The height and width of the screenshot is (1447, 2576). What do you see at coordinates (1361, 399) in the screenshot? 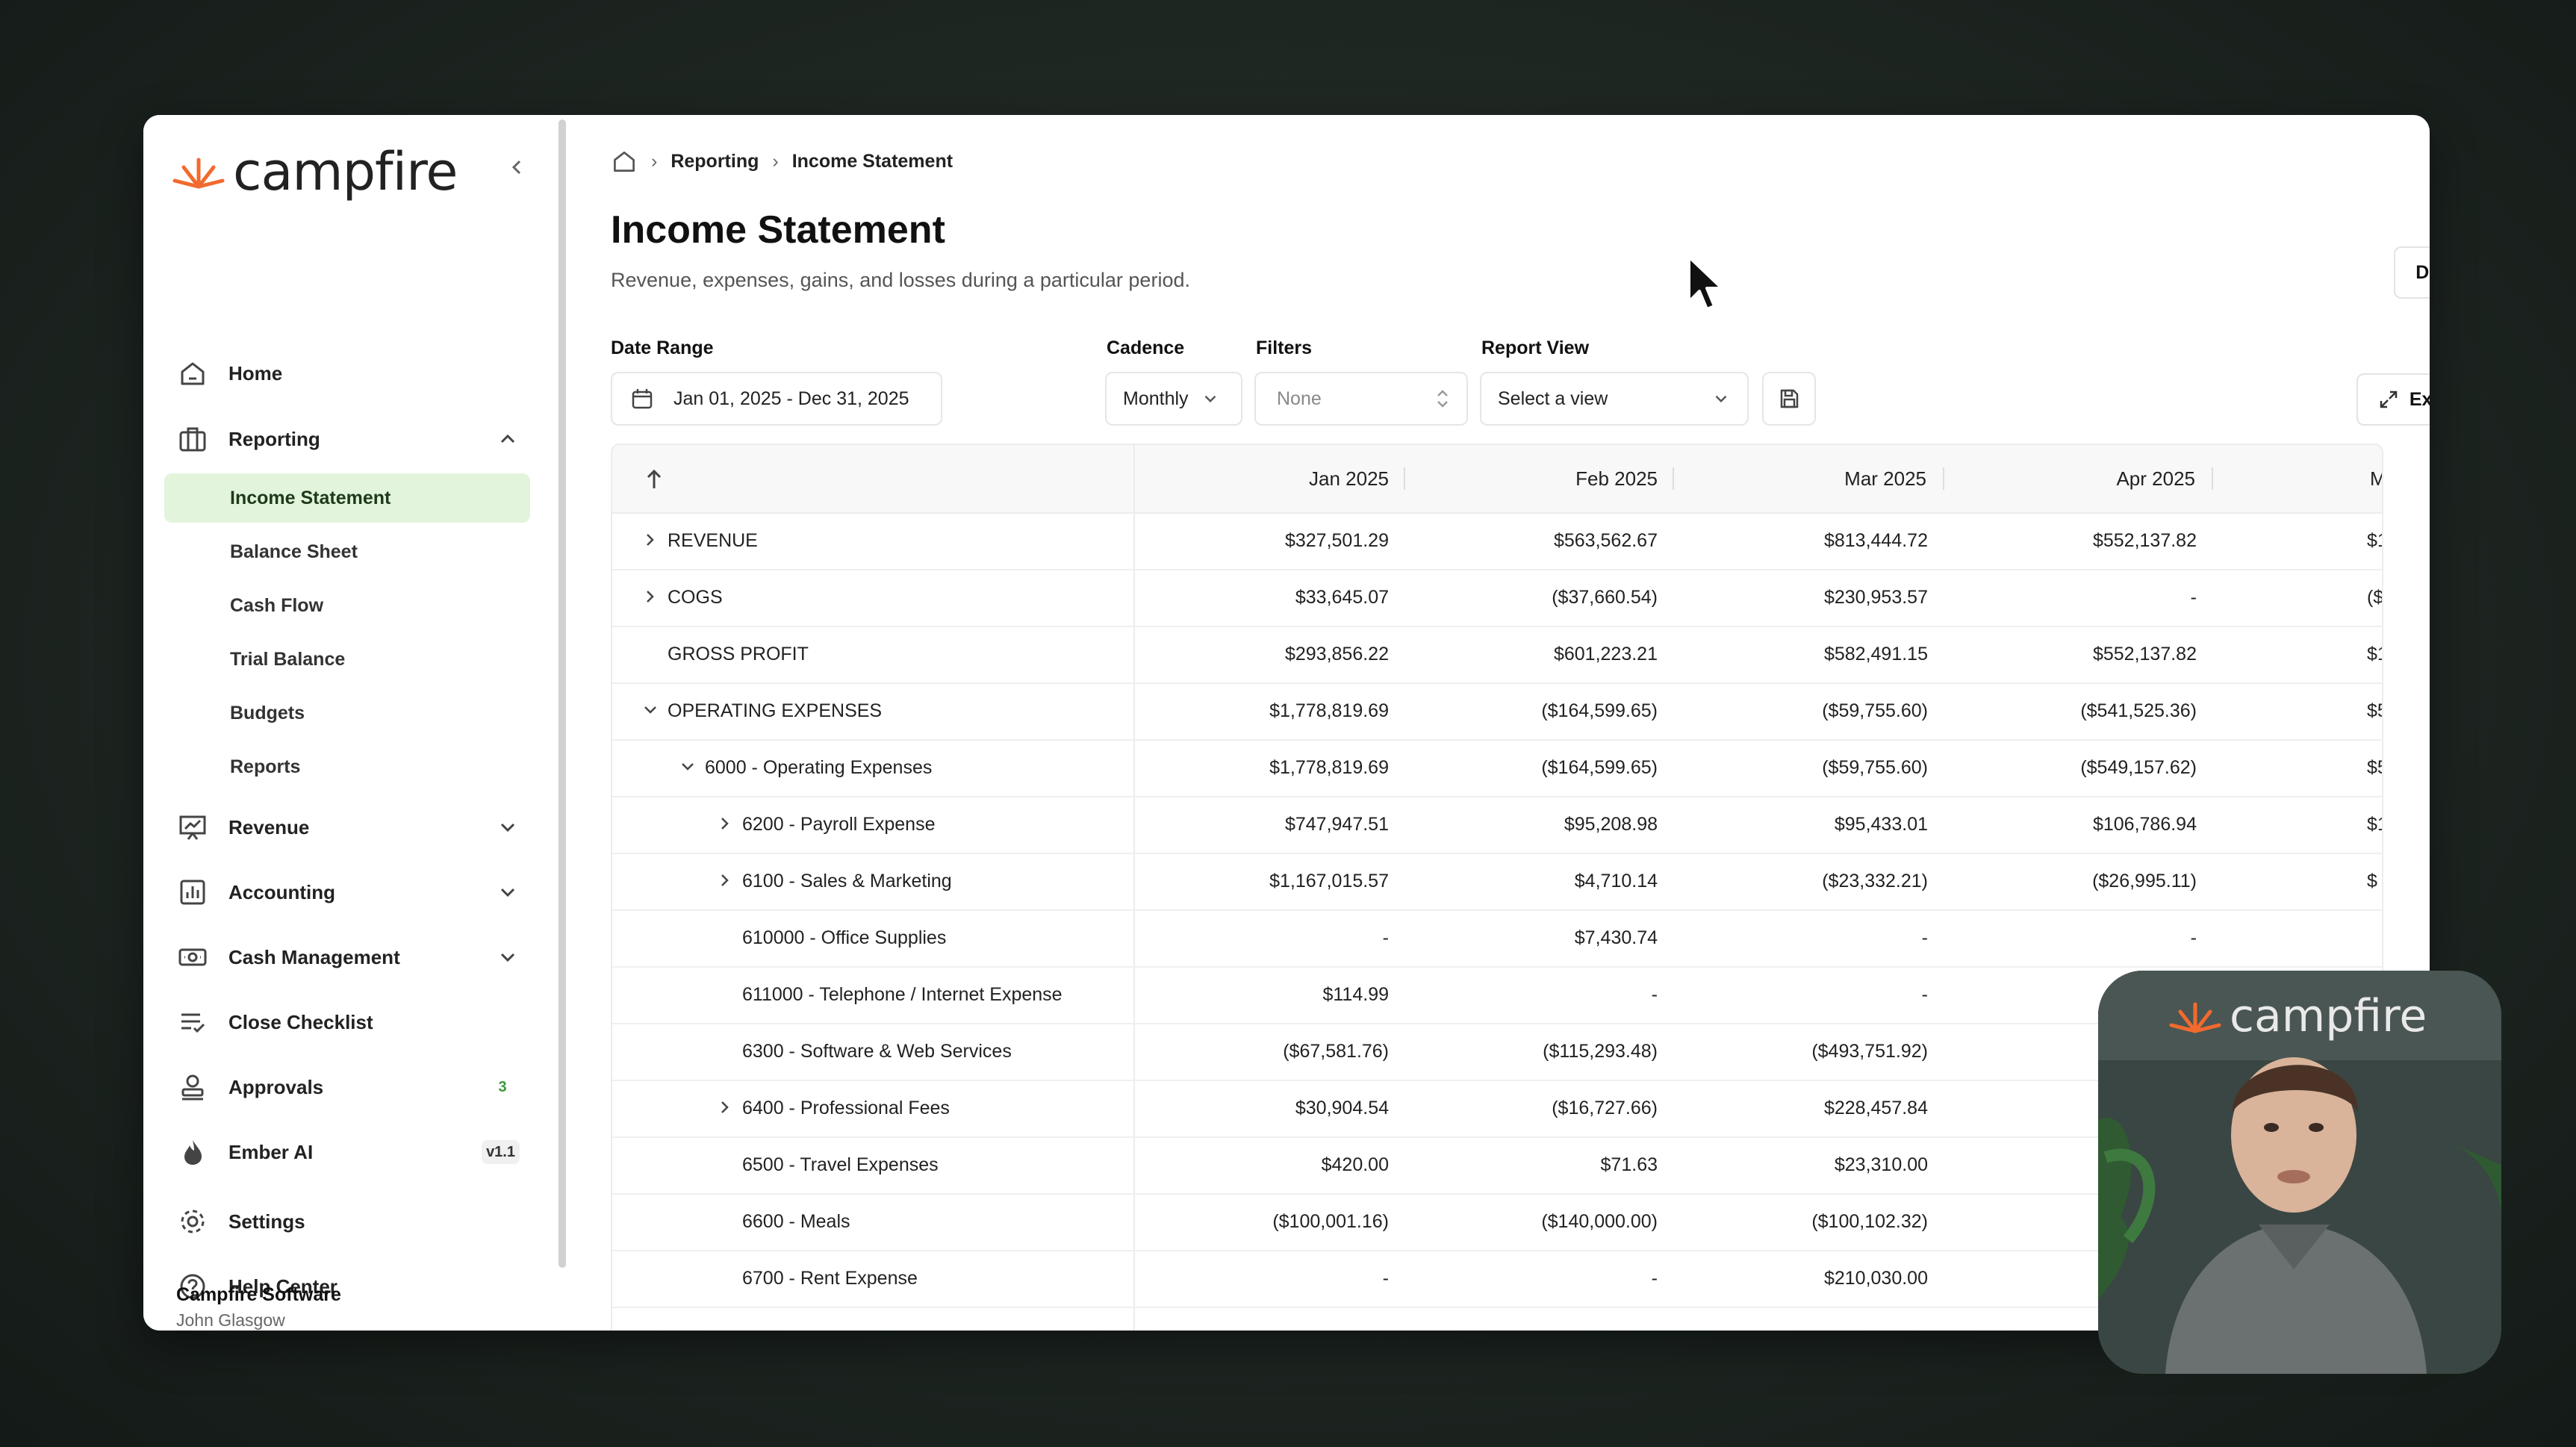
I see `filters-select: None` at bounding box center [1361, 399].